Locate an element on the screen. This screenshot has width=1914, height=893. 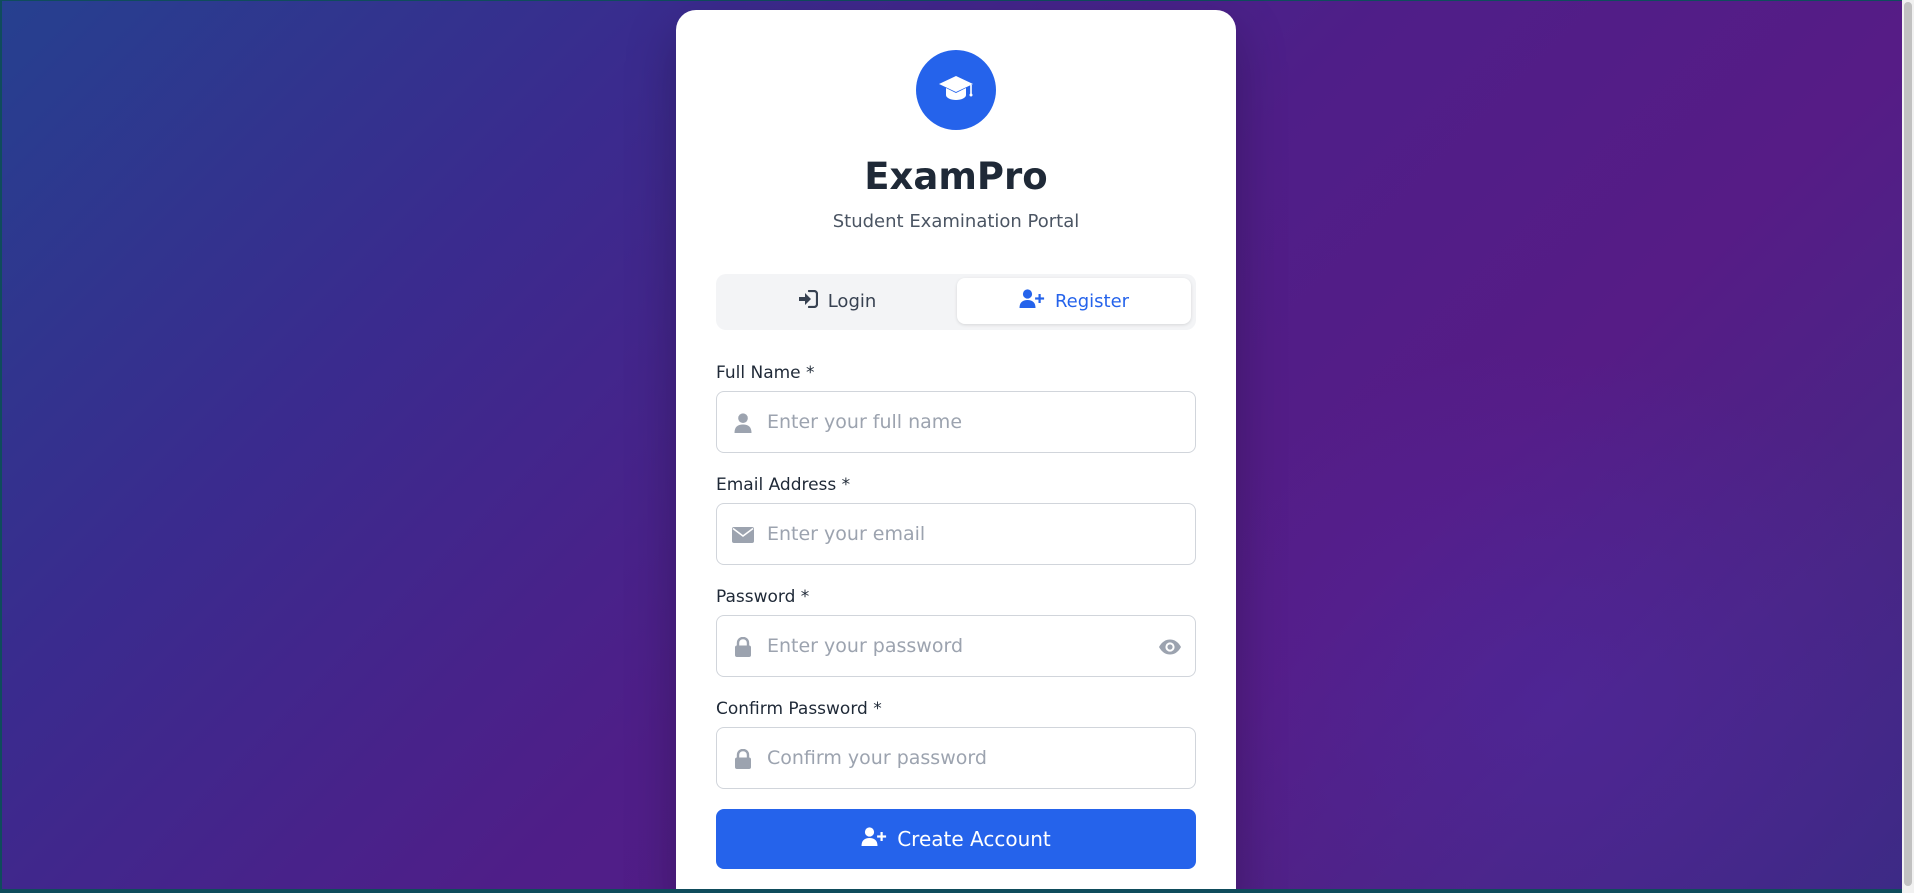
email-label: Email Address * is located at coordinates (783, 485).